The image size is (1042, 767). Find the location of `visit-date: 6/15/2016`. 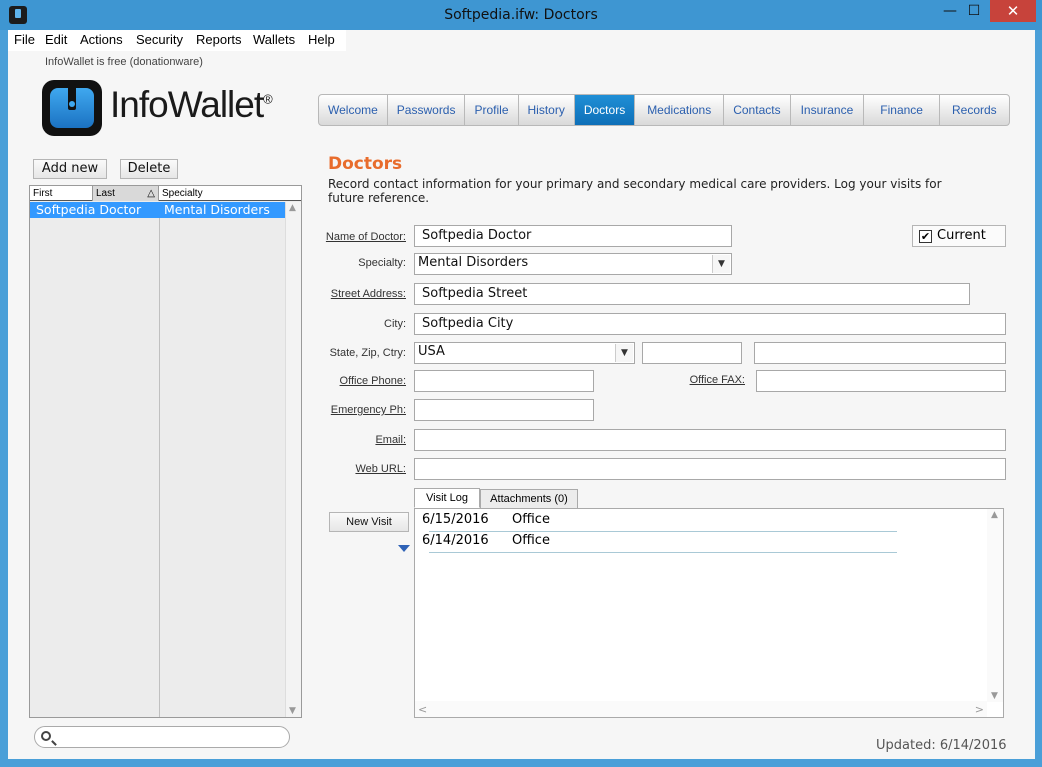

visit-date: 6/15/2016 is located at coordinates (455, 519).